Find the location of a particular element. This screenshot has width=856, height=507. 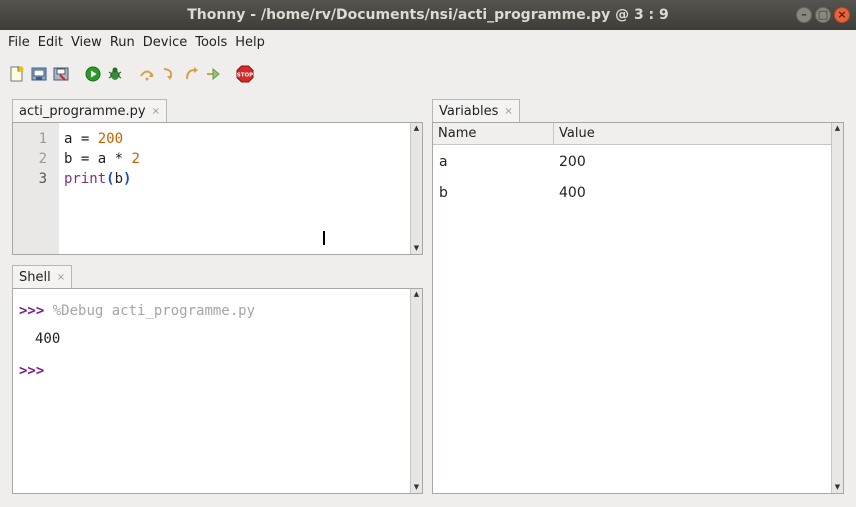

tab-shell-close-icon: × is located at coordinates (61, 278).